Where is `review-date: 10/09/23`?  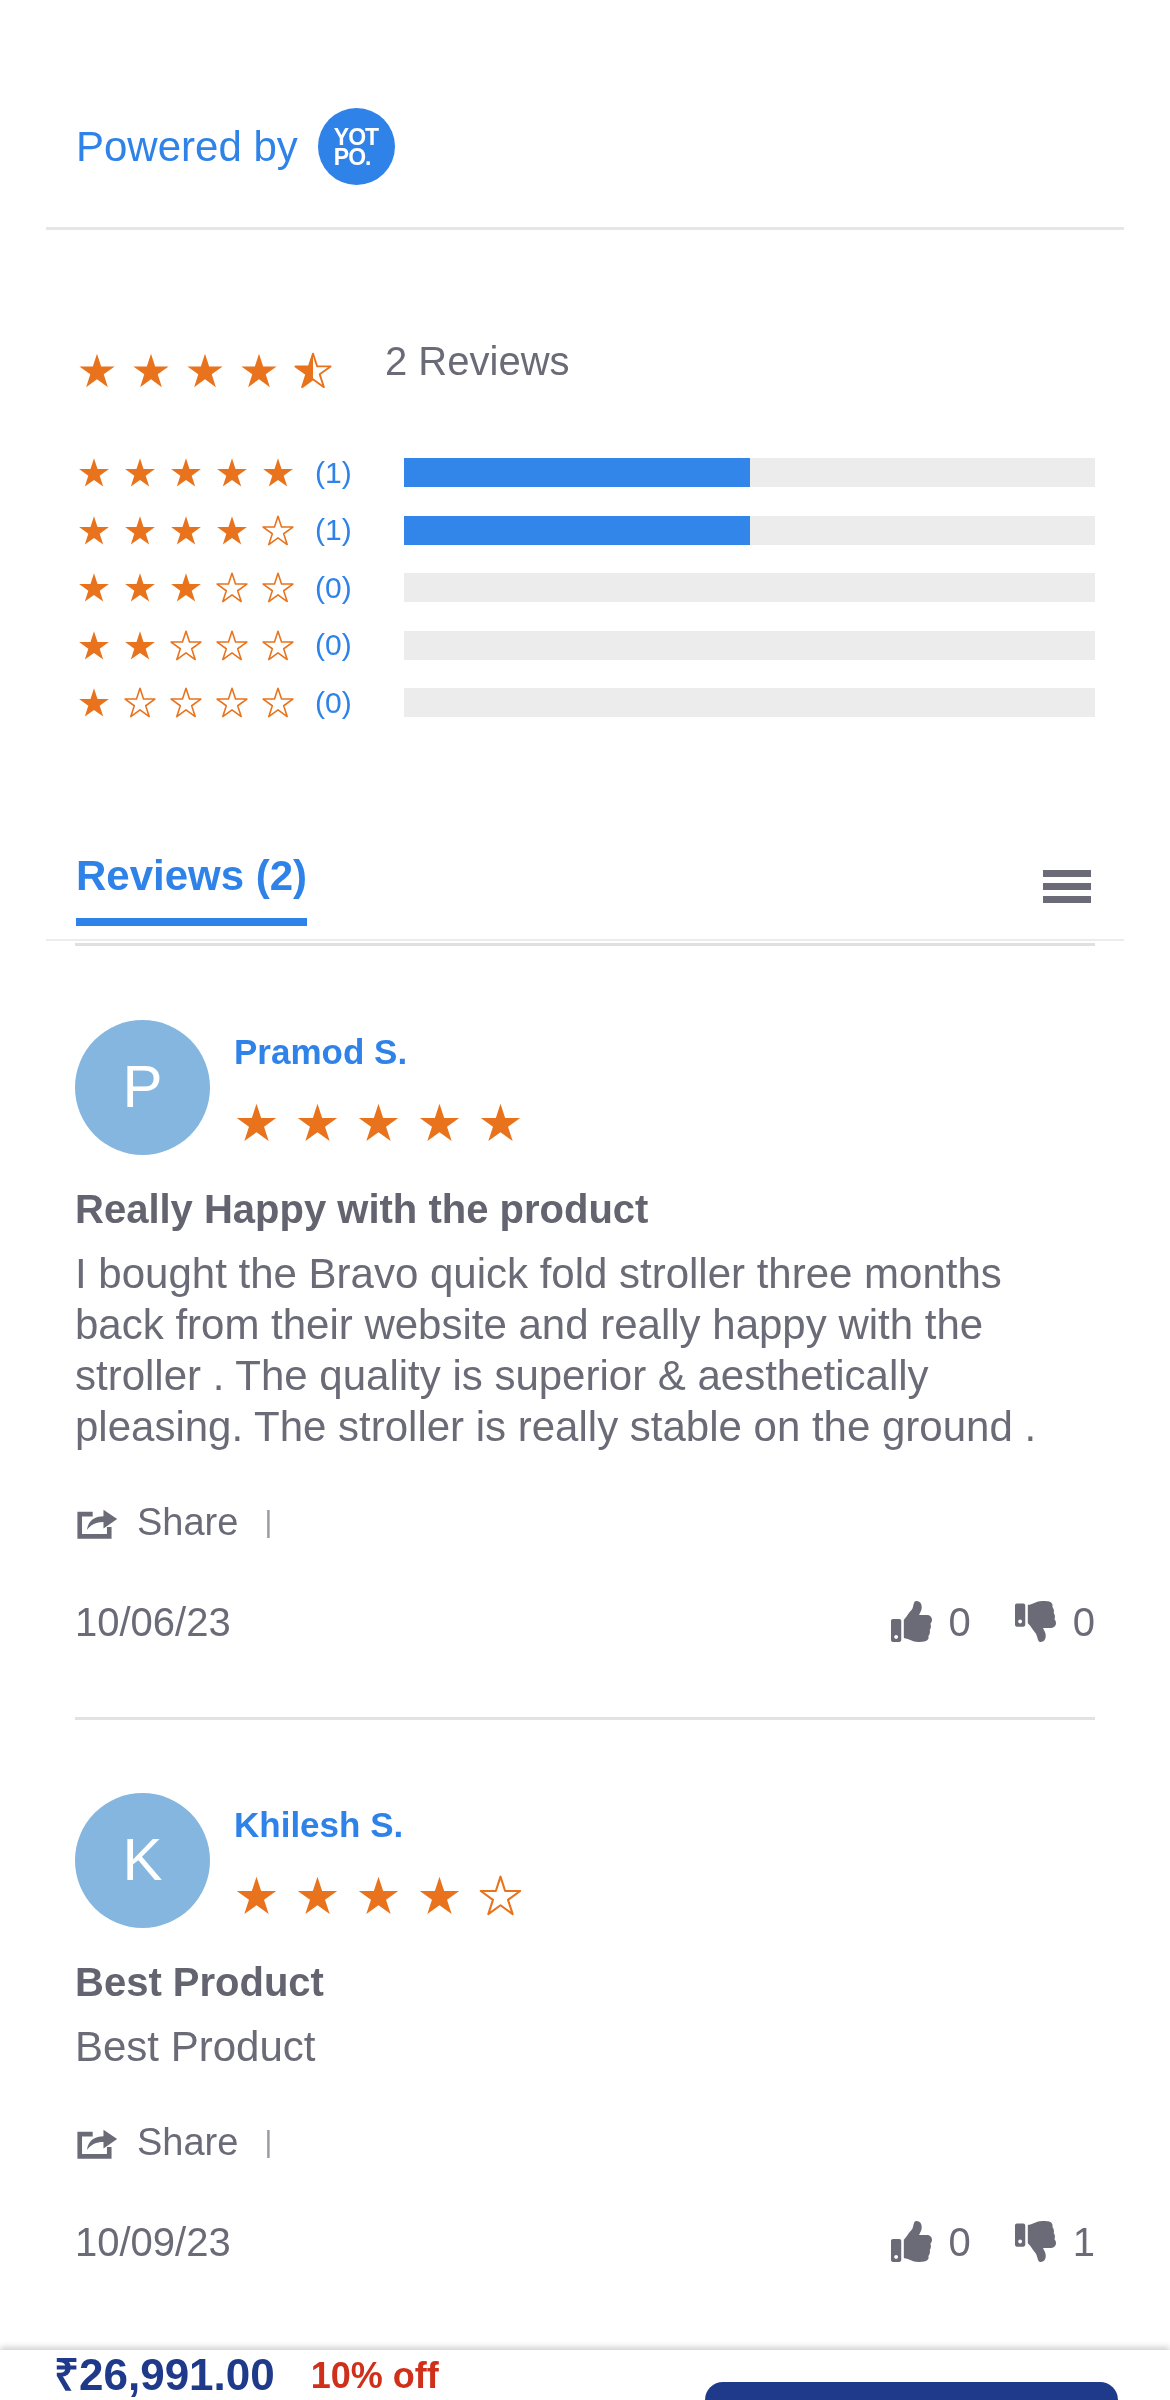
review-date: 10/09/23 is located at coordinates (153, 2242).